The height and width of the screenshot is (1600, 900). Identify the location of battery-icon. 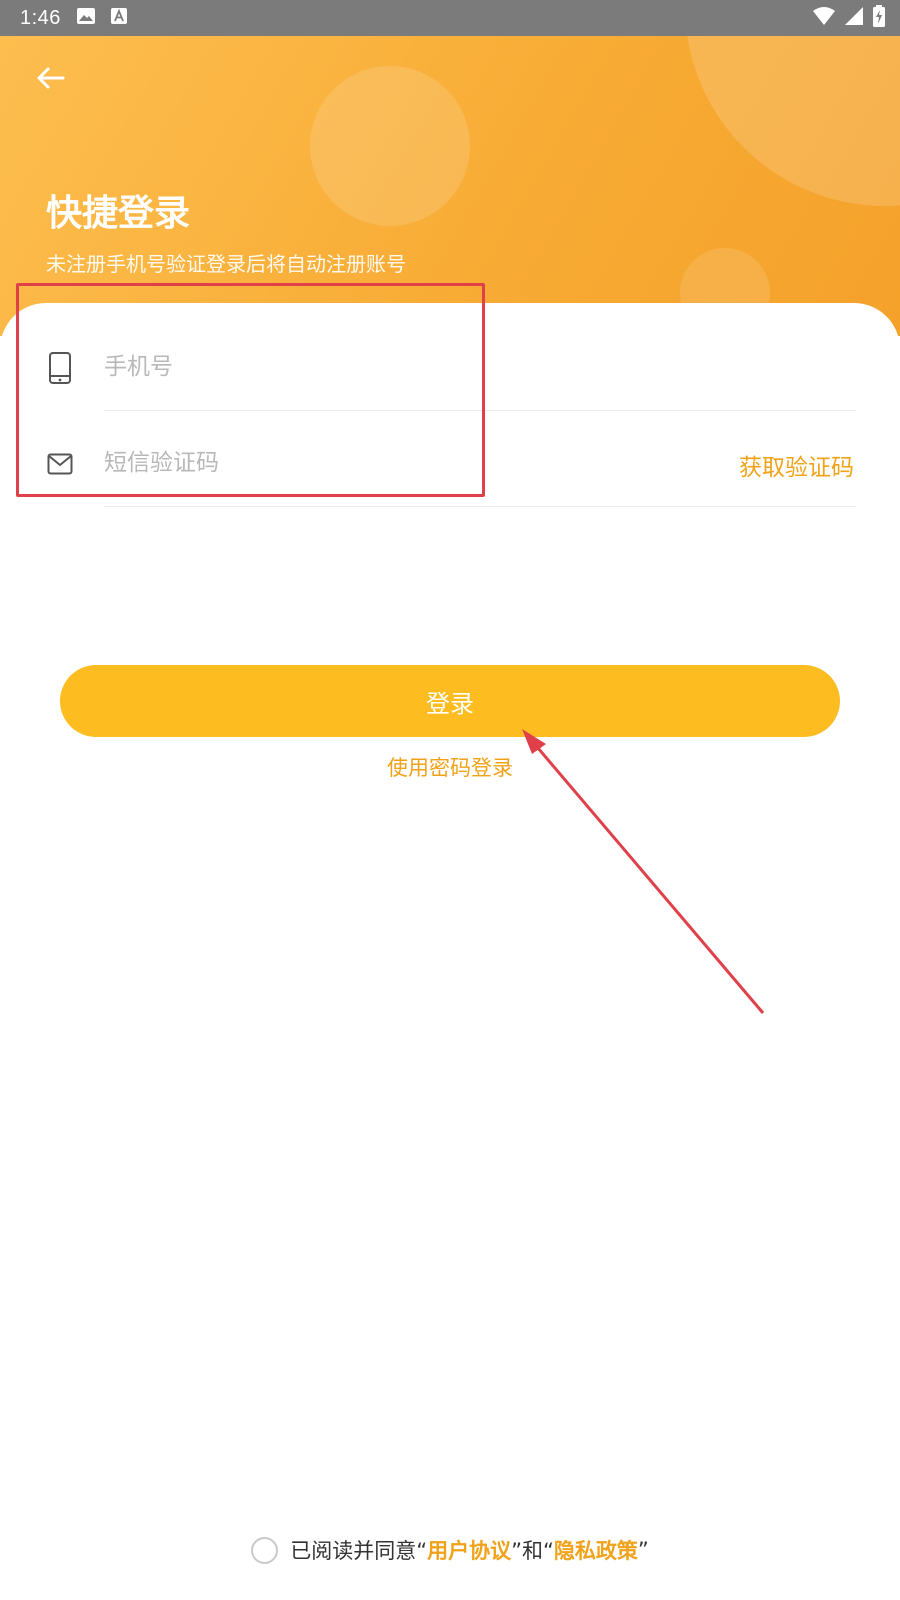
(879, 18).